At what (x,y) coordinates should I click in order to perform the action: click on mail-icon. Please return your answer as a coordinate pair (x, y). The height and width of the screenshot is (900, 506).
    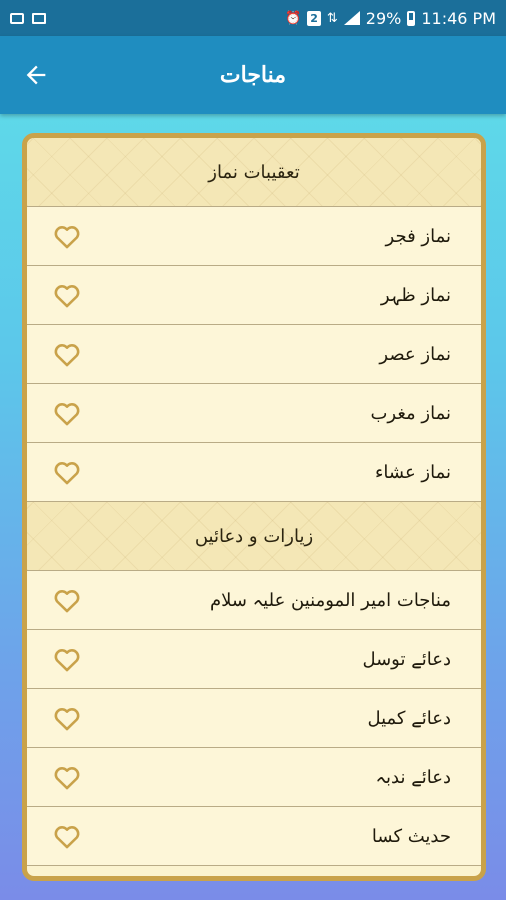
    Looking at the image, I should click on (39, 18).